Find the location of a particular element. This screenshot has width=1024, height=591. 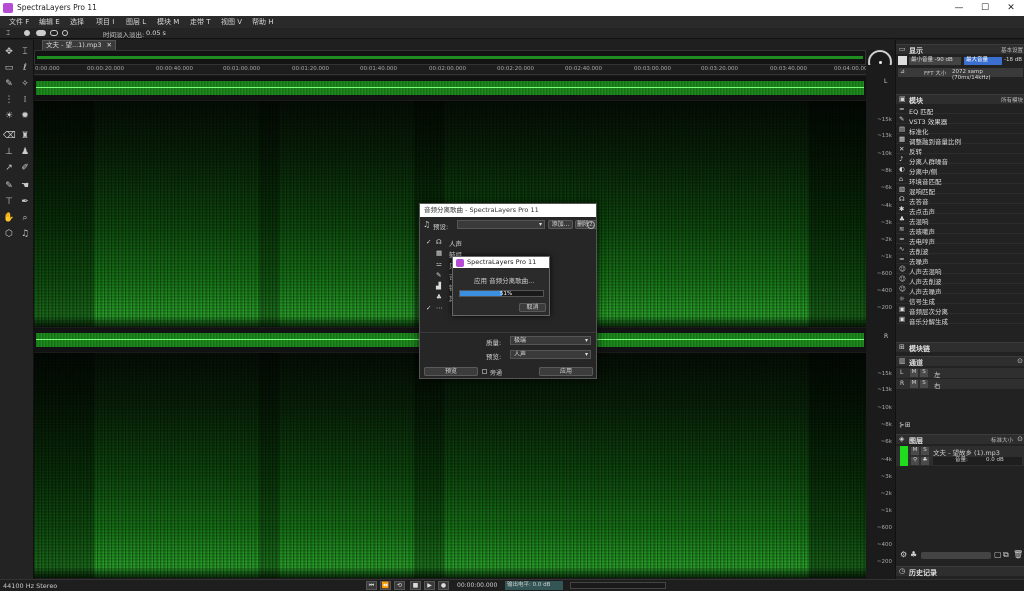

menu-help: 帮助 H is located at coordinates (263, 22).